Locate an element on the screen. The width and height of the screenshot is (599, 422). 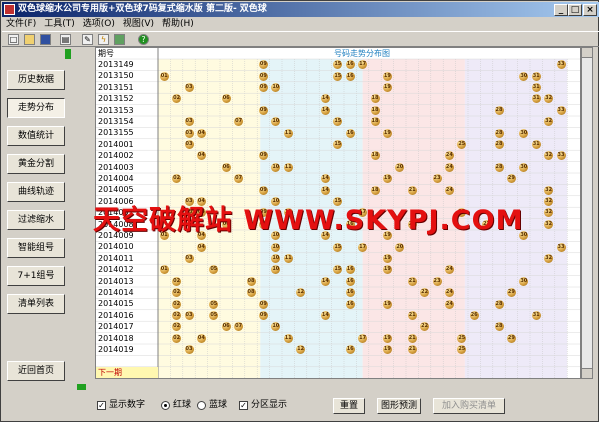
help-icon: ? is located at coordinates (143, 39).